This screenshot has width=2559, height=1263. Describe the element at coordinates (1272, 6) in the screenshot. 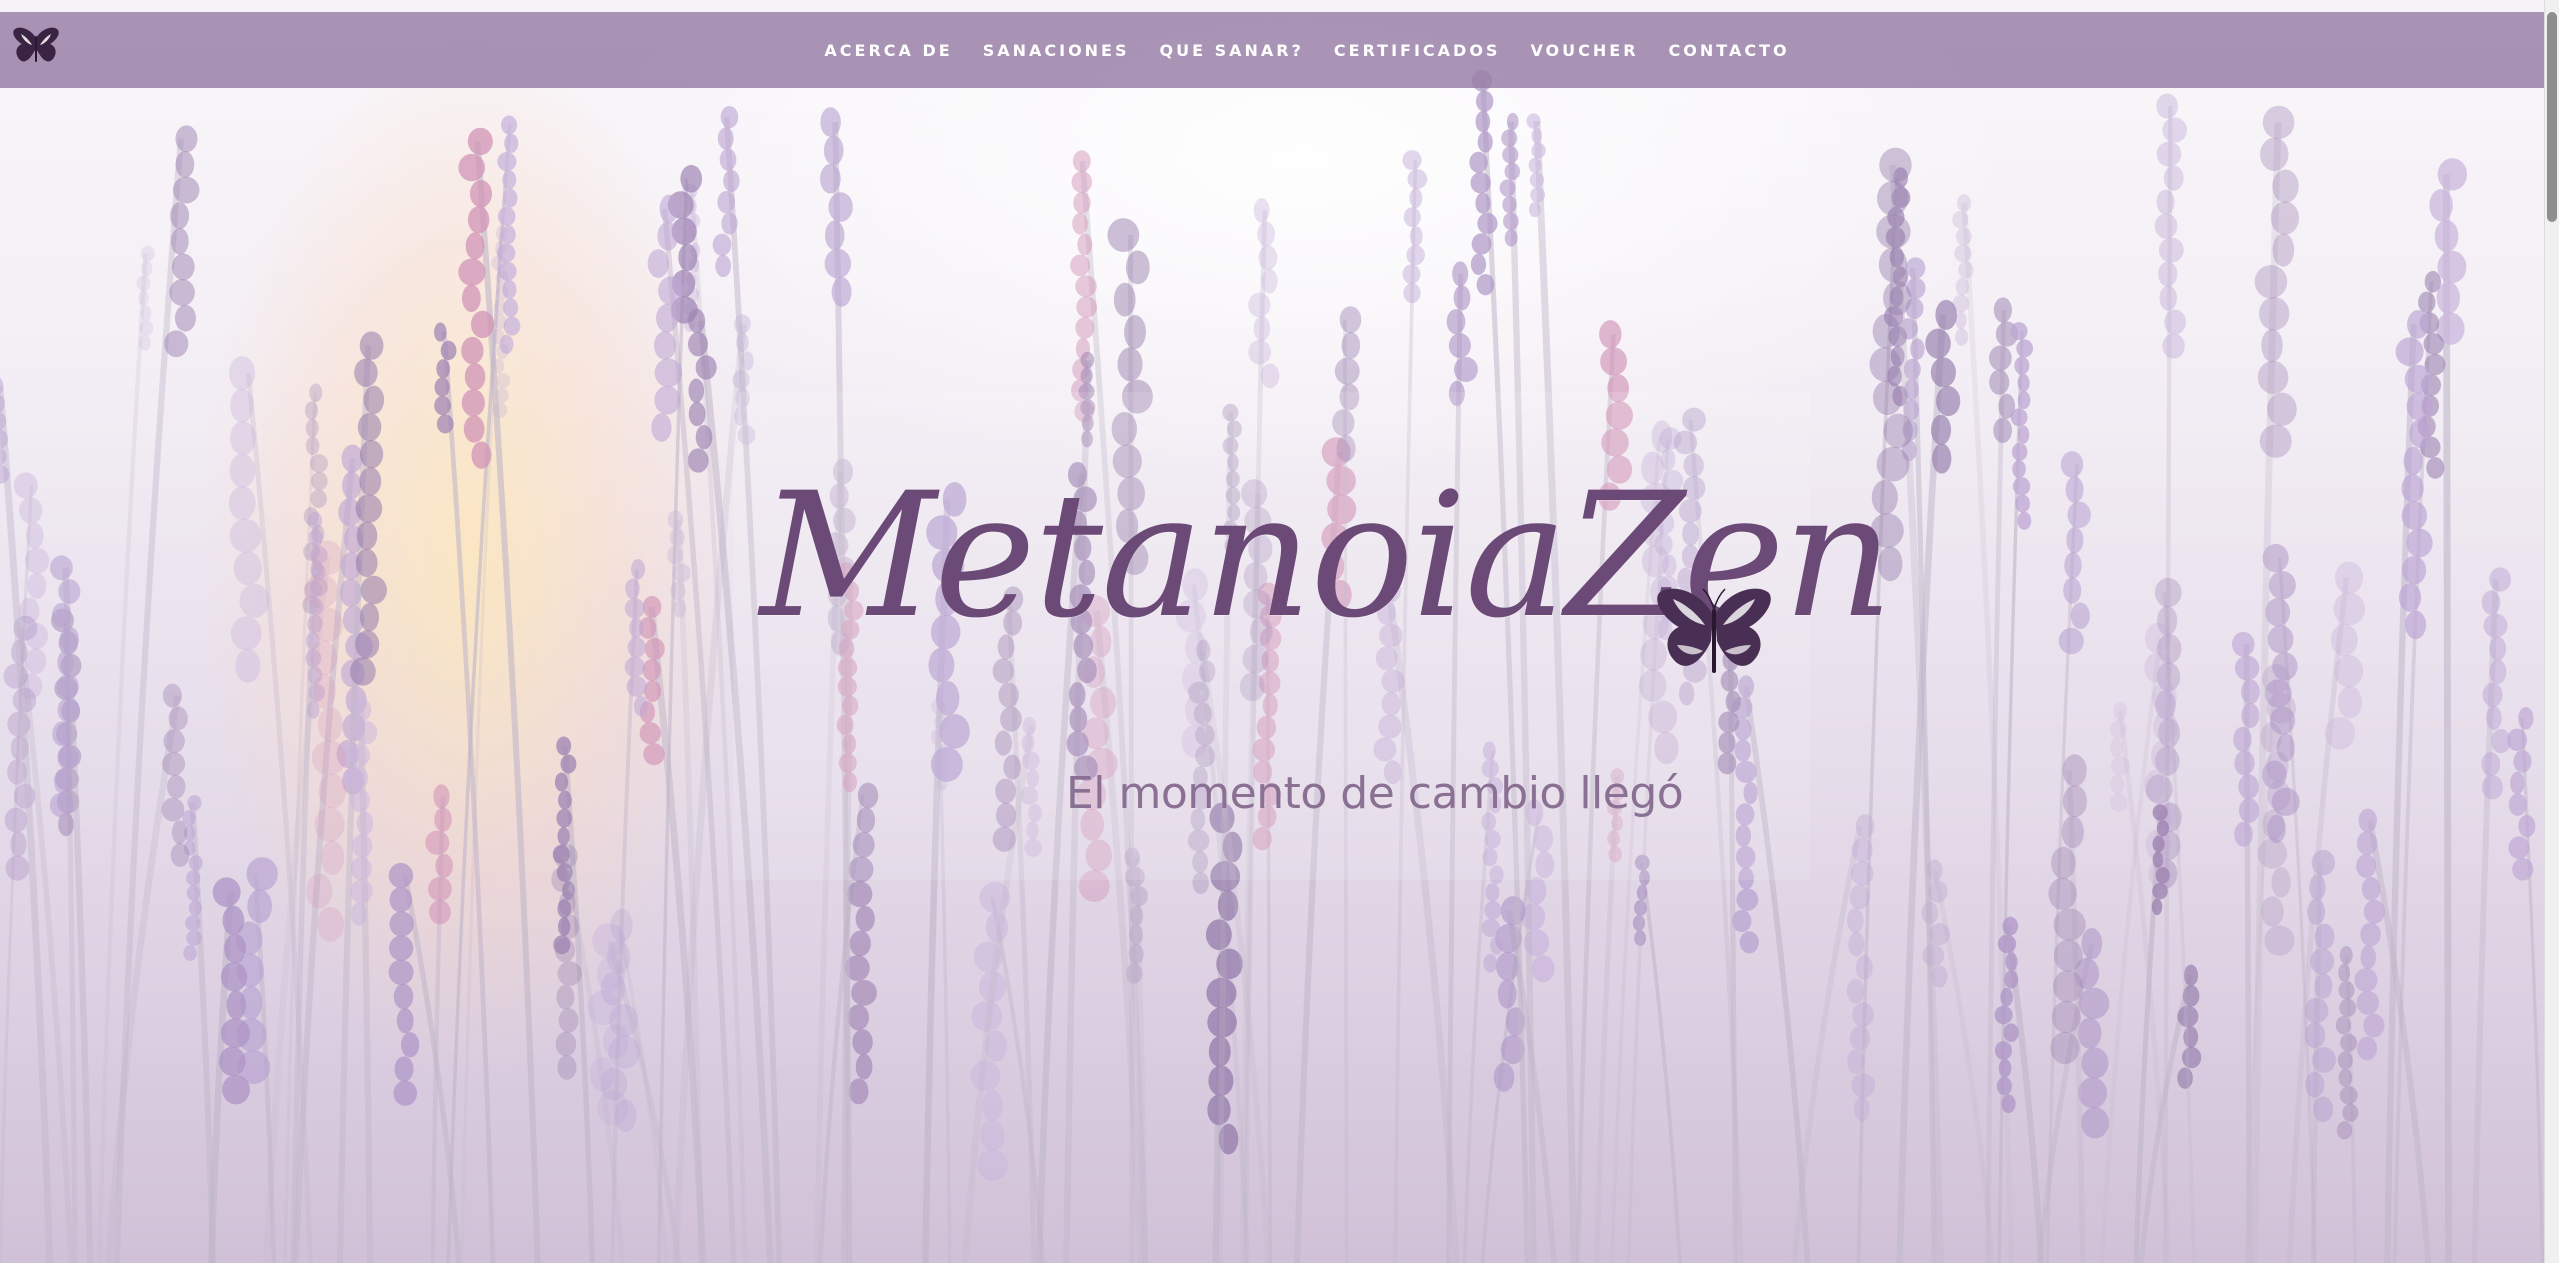

I see `top-strip` at that location.